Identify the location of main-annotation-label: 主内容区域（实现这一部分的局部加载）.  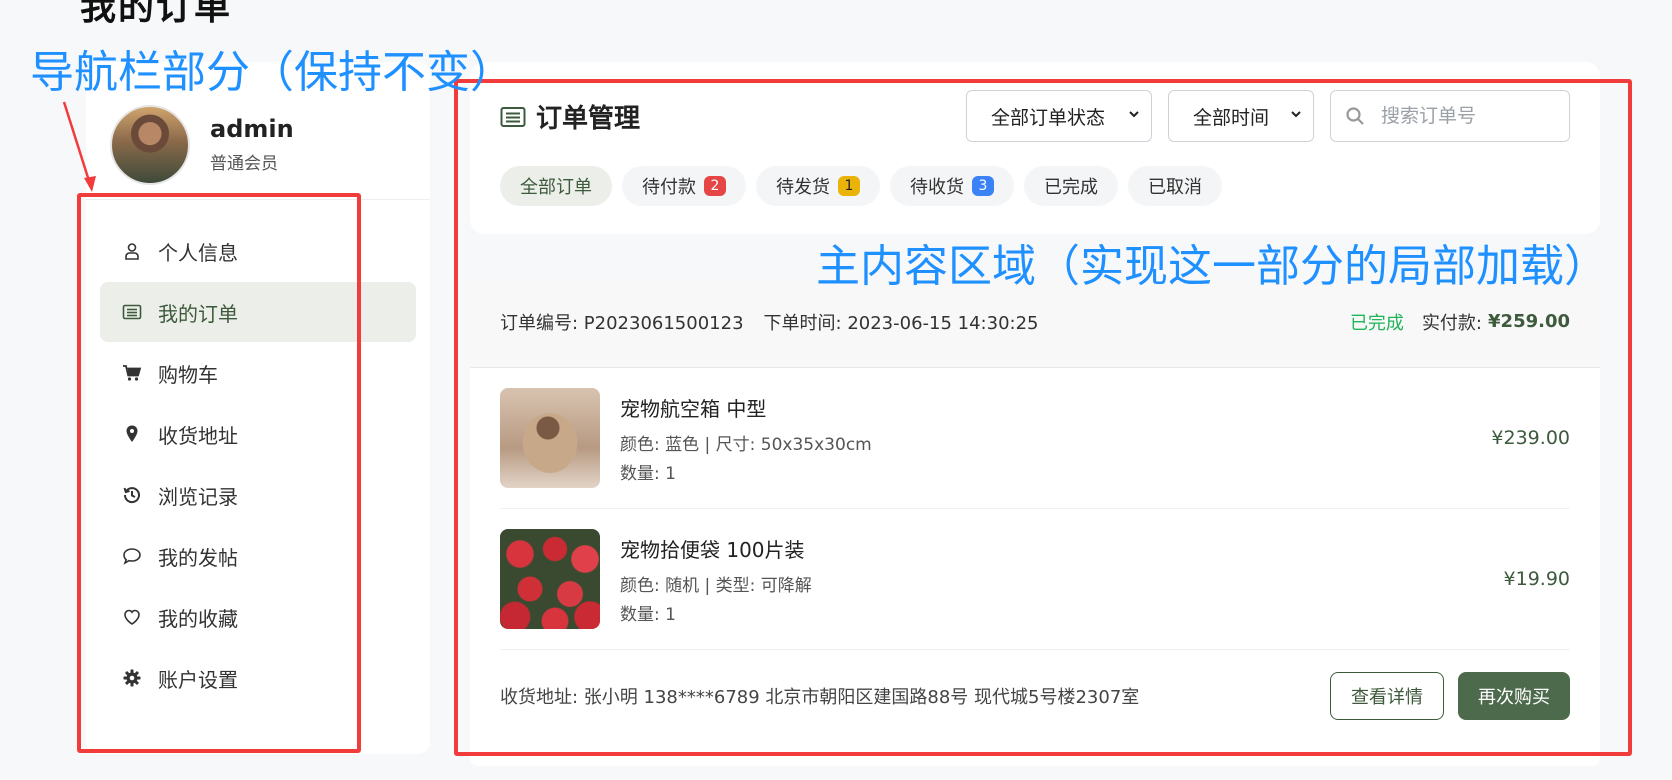
(1212, 266).